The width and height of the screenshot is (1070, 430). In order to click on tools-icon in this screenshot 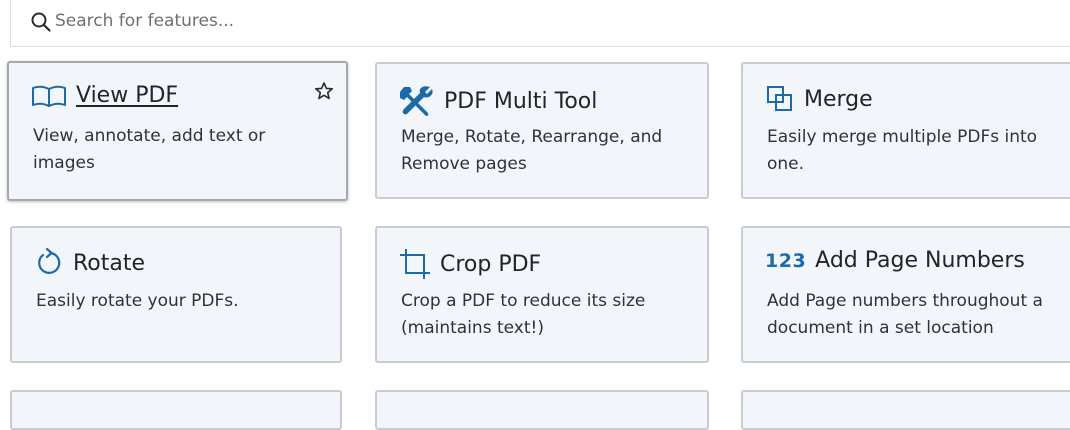, I will do `click(417, 101)`.